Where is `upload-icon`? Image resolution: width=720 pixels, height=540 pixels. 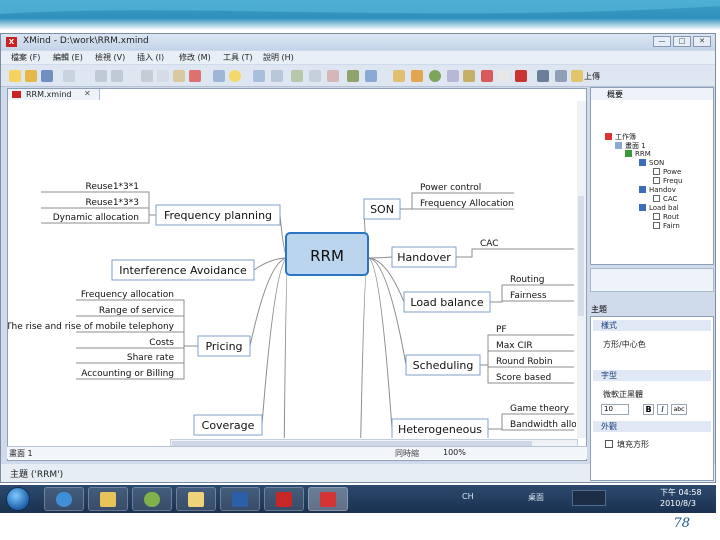
upload-icon is located at coordinates (577, 76).